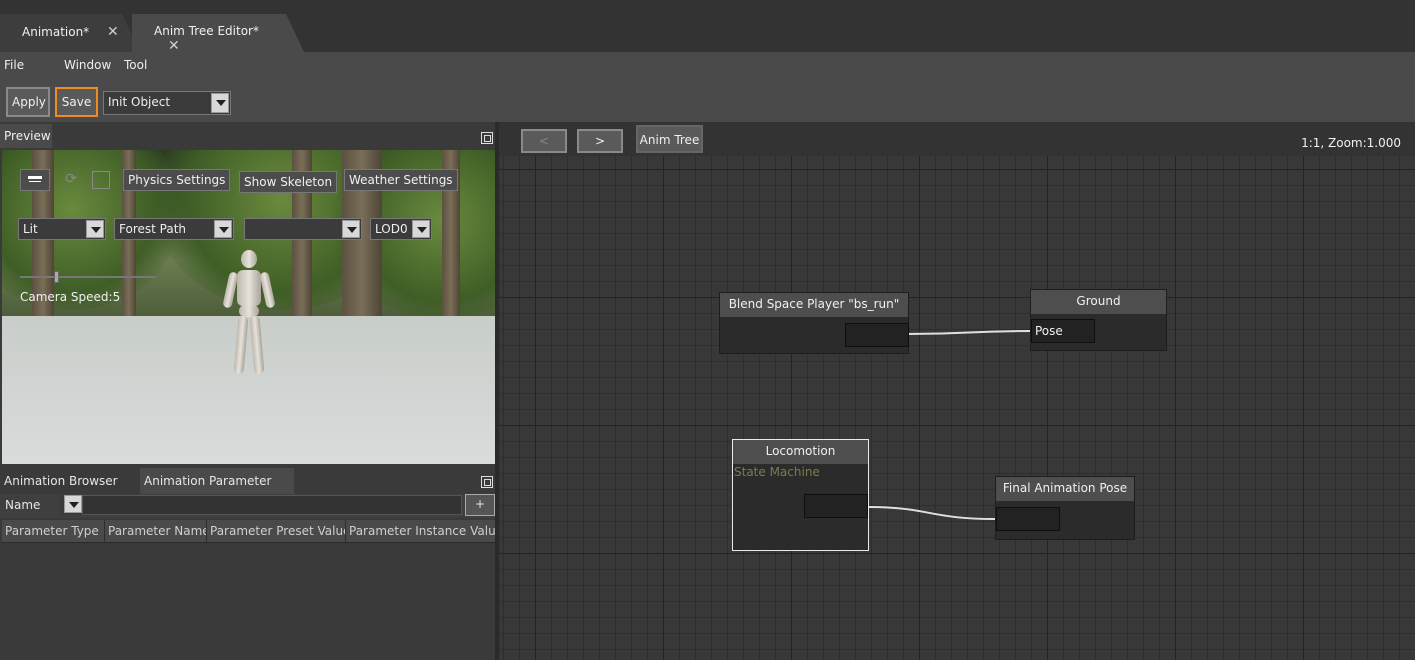 The width and height of the screenshot is (1415, 660). Describe the element at coordinates (800, 495) in the screenshot. I see `node-locomotion: Locomotion State Machine` at that location.